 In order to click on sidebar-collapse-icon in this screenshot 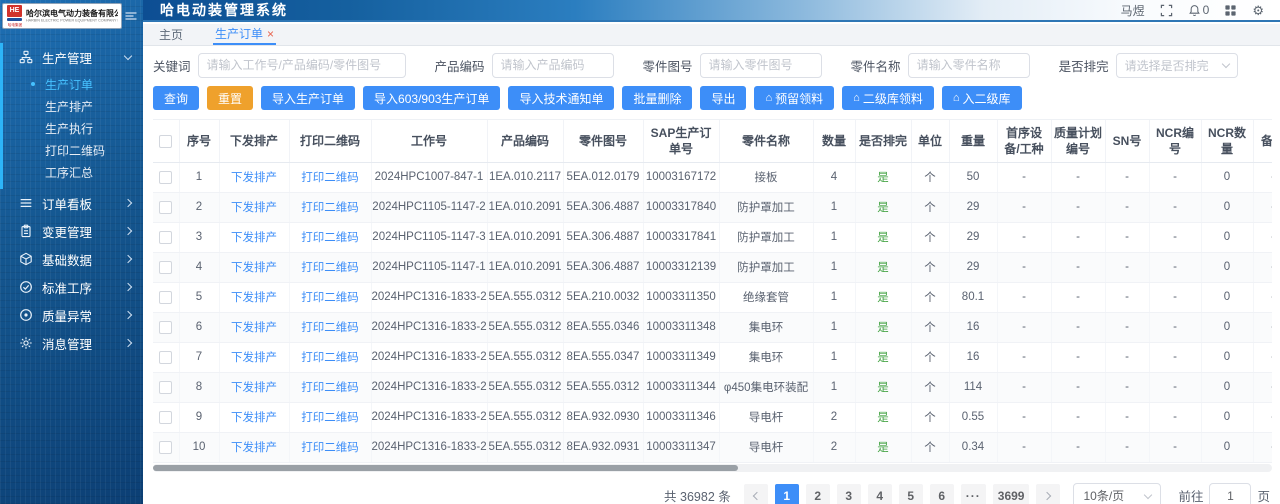, I will do `click(131, 16)`.